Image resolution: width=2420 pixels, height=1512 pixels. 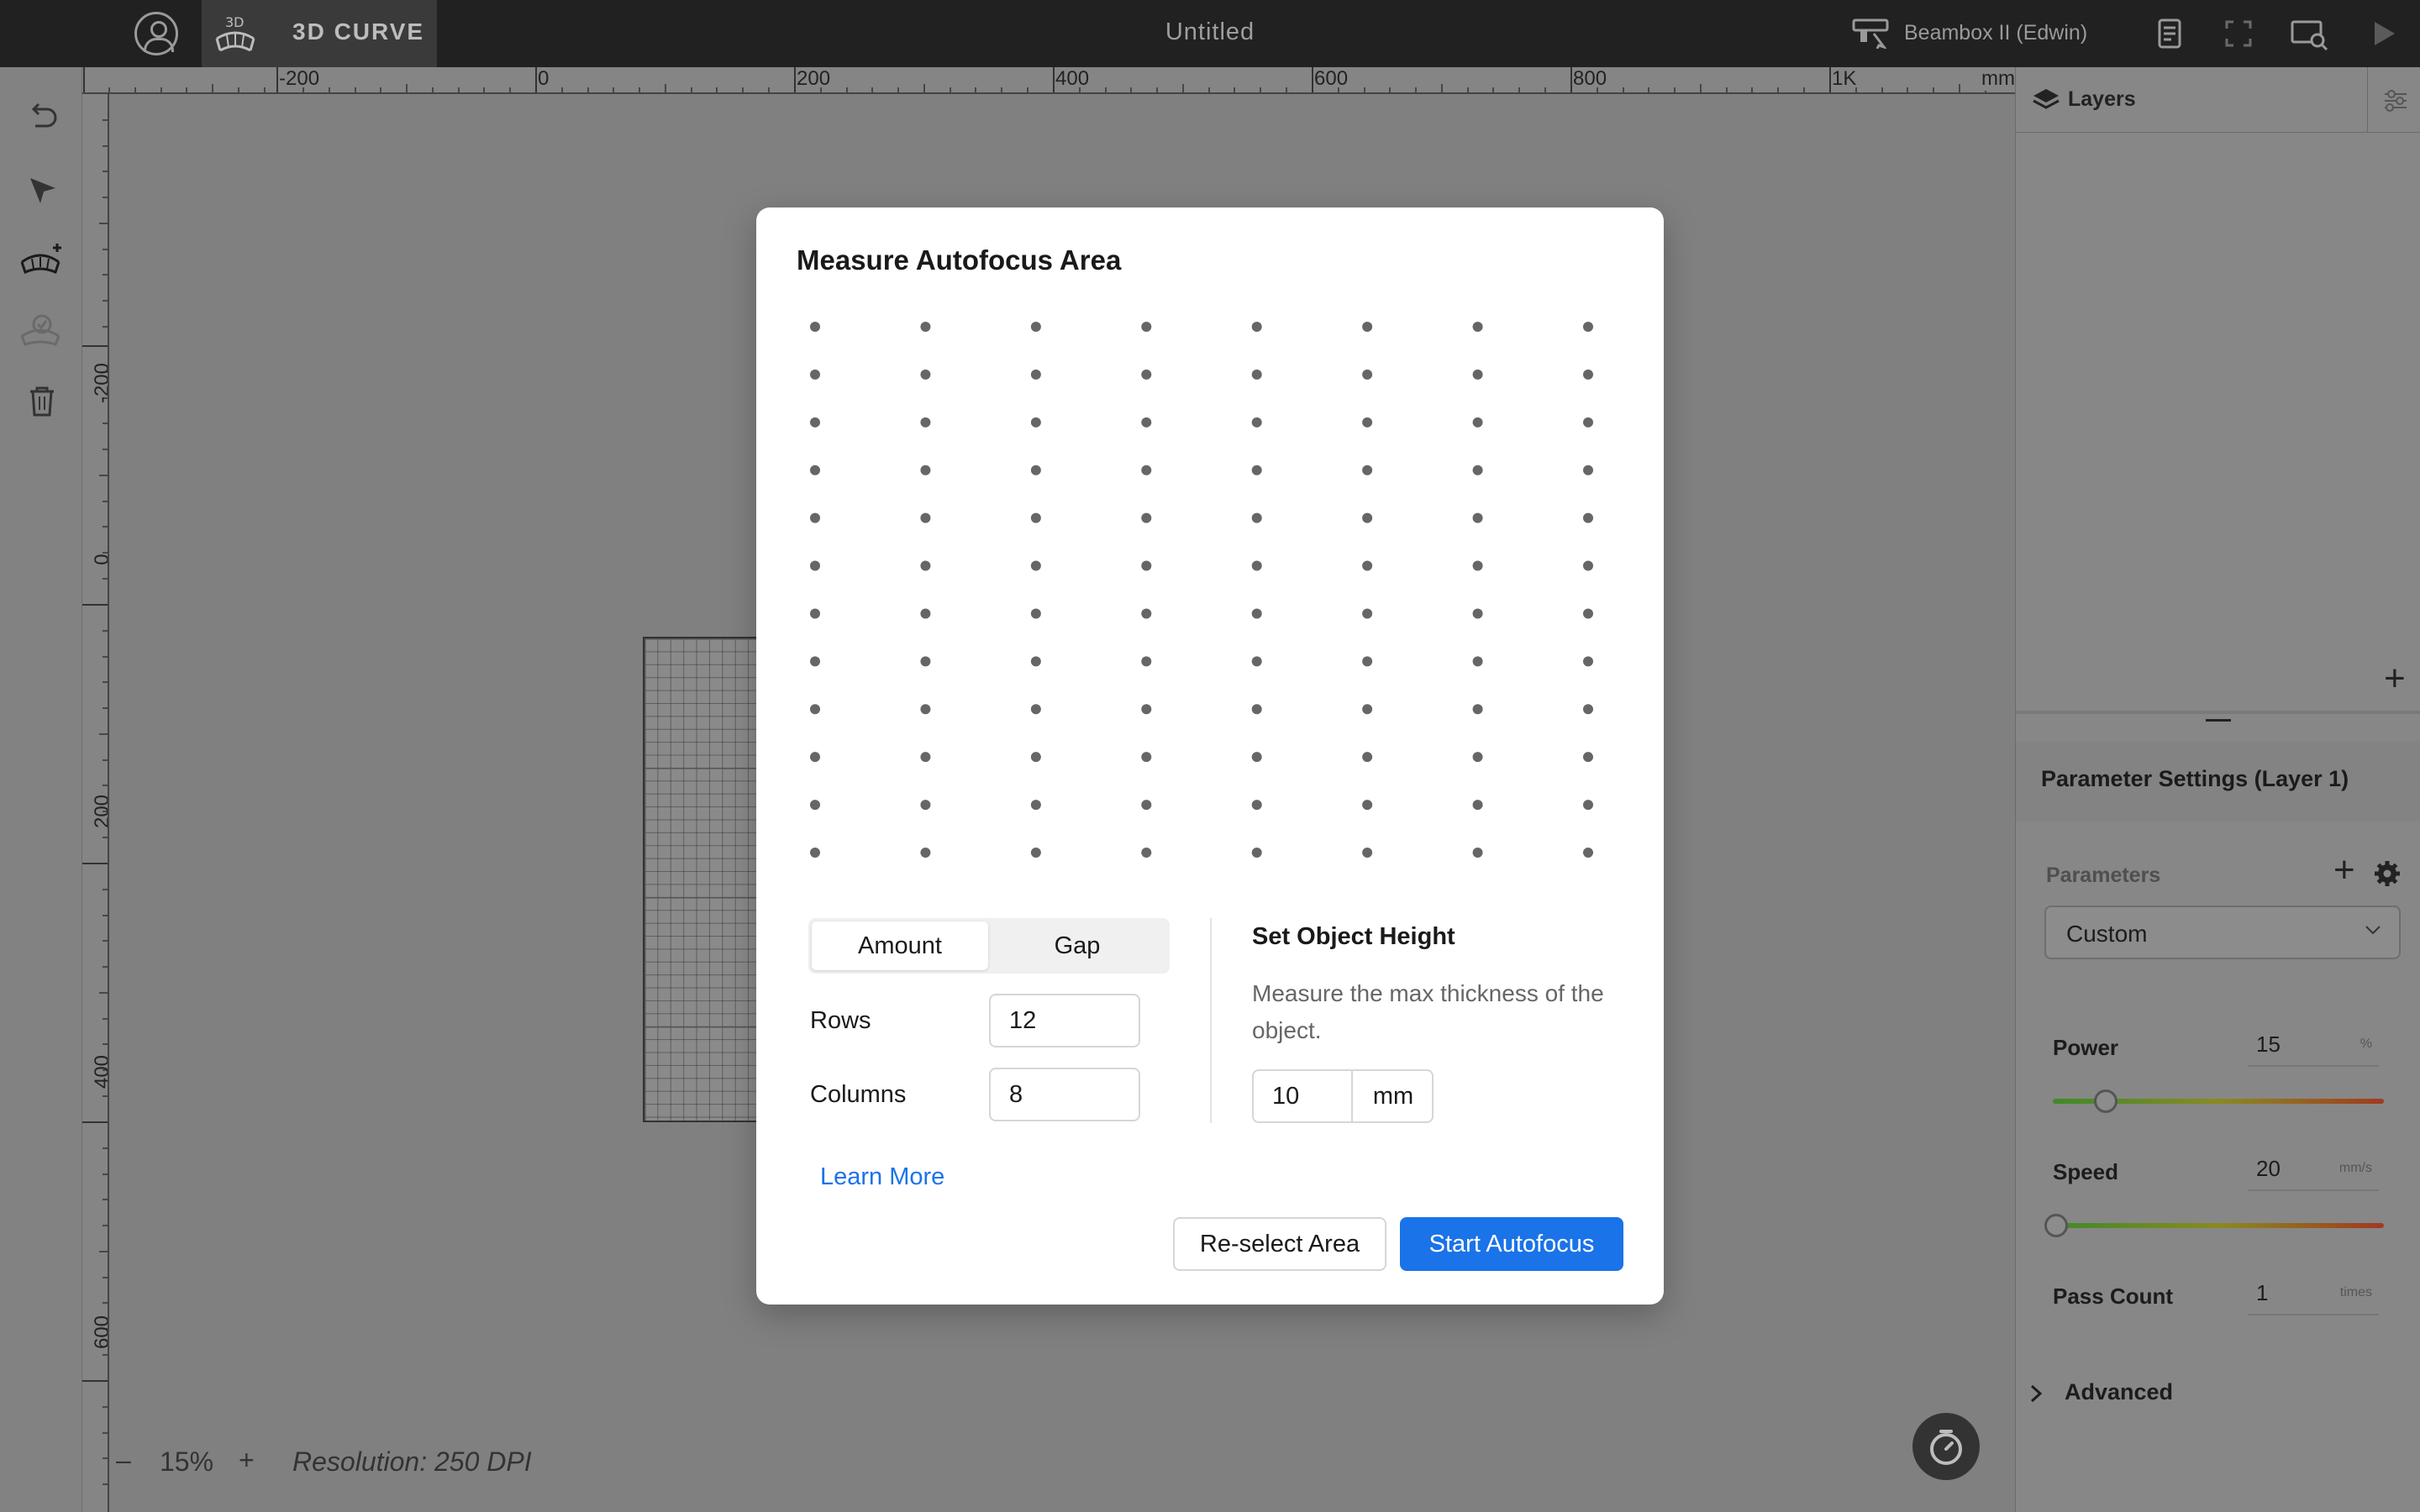 What do you see at coordinates (1343, 1096) in the screenshot?
I see `object-height-input: 10 mm` at bounding box center [1343, 1096].